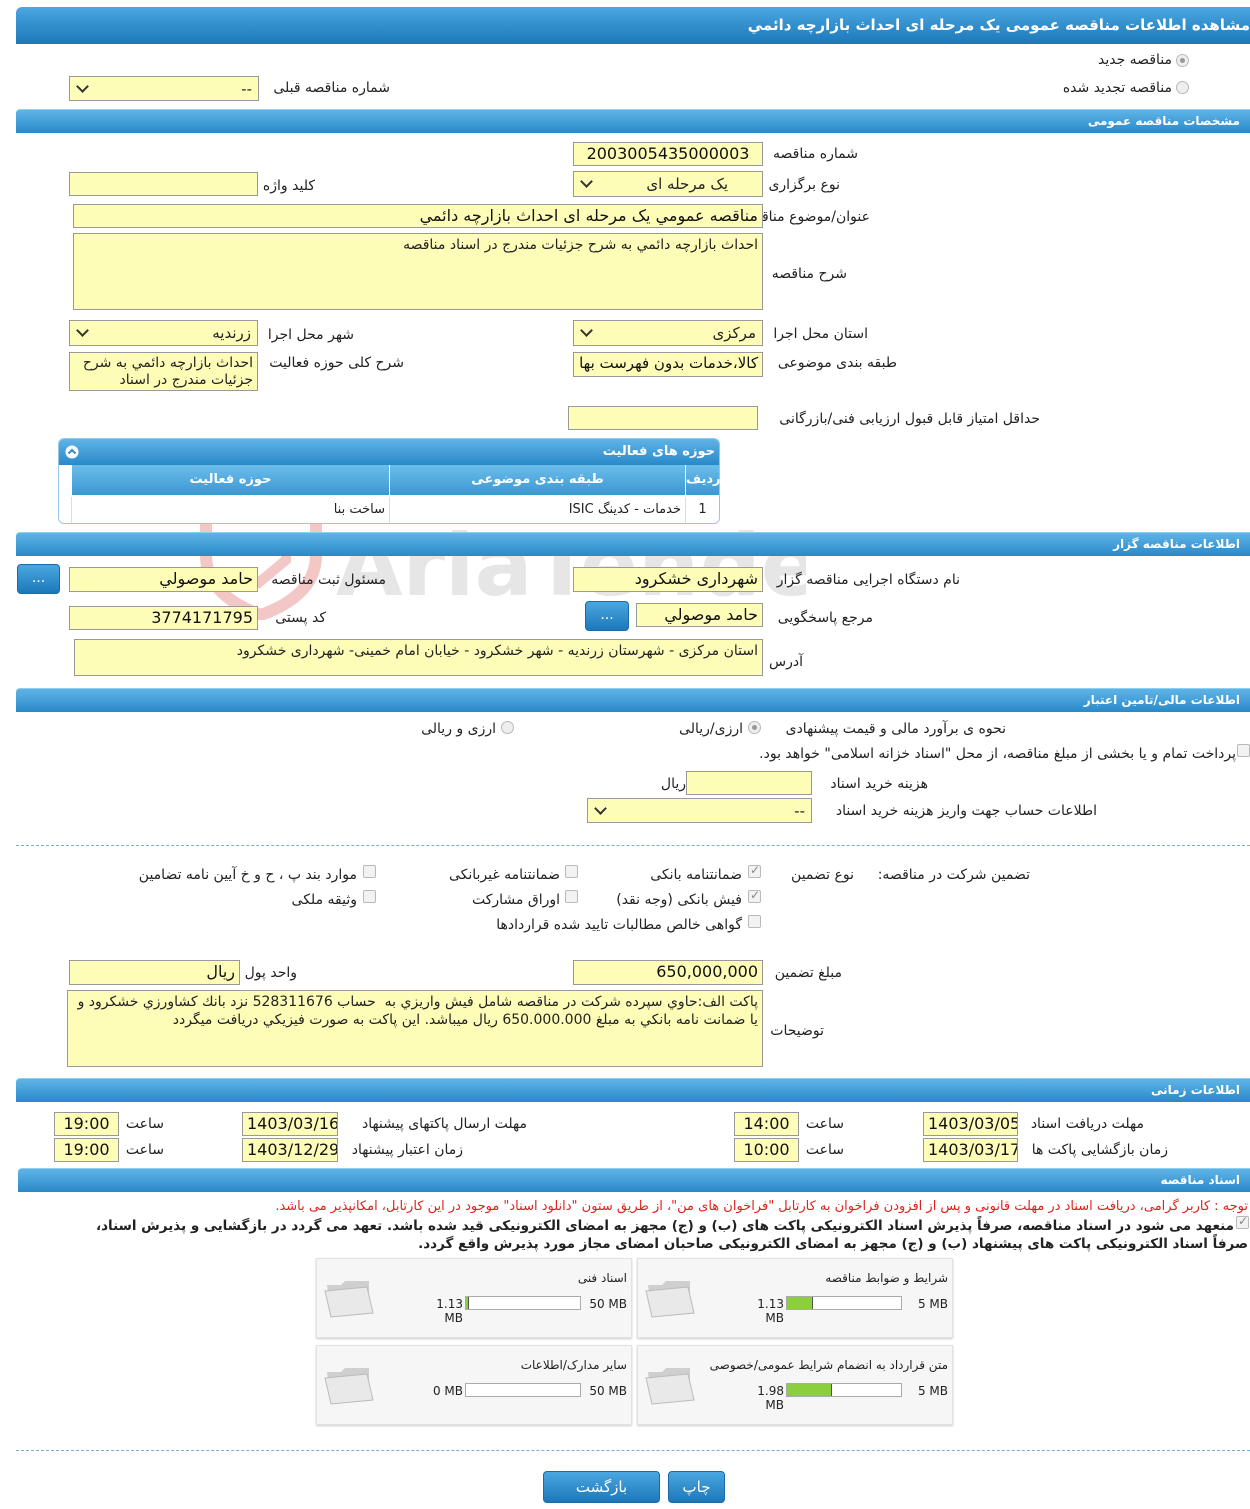  Describe the element at coordinates (895, 729) in the screenshot. I see `estimate-method-label: نحوه ی برآورد مالی و قیمت پیشنهادی` at that location.